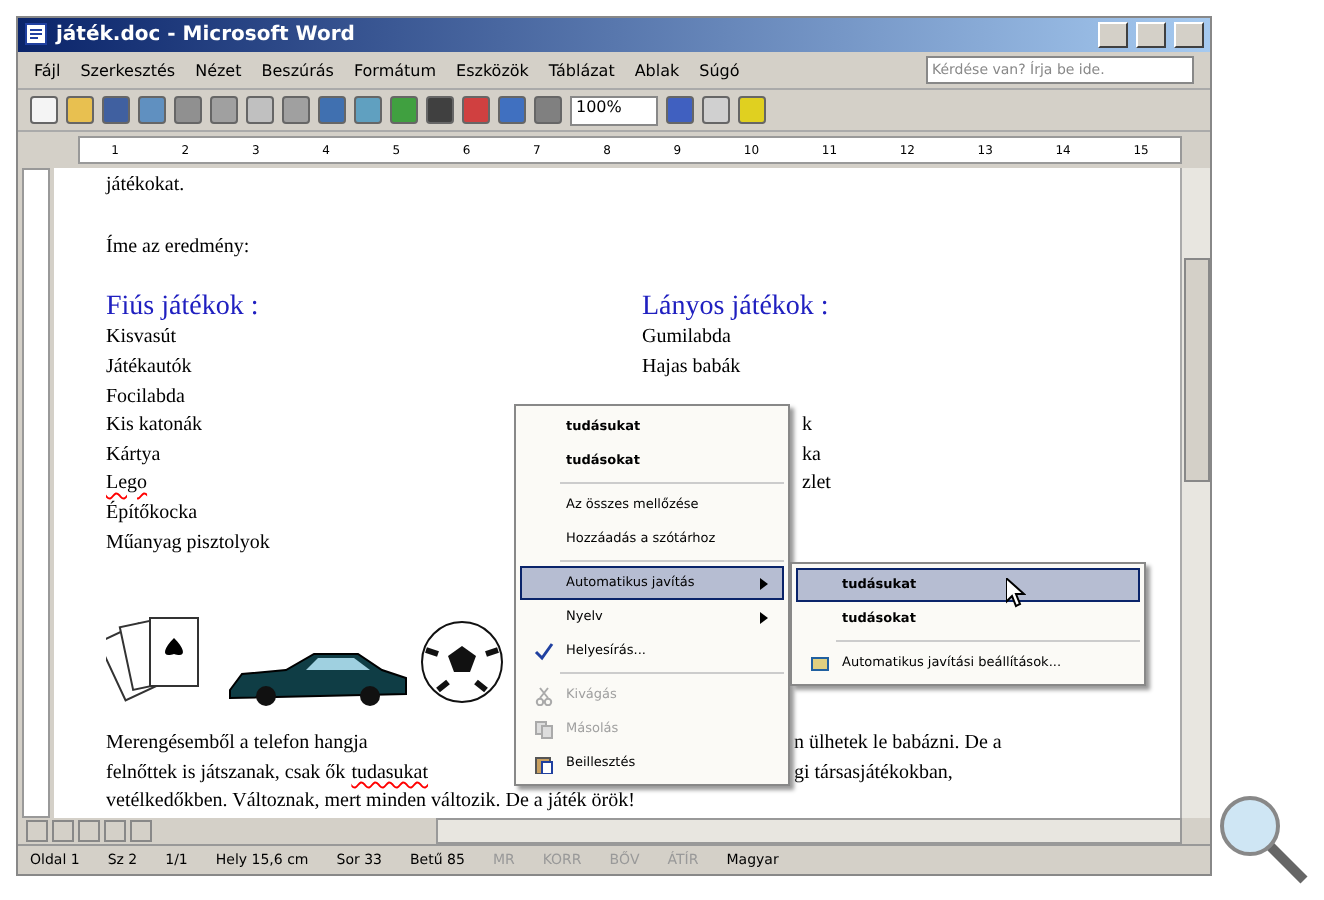 This screenshot has height=900, width=1324. Describe the element at coordinates (1113, 34) in the screenshot. I see `minimize-button` at that location.